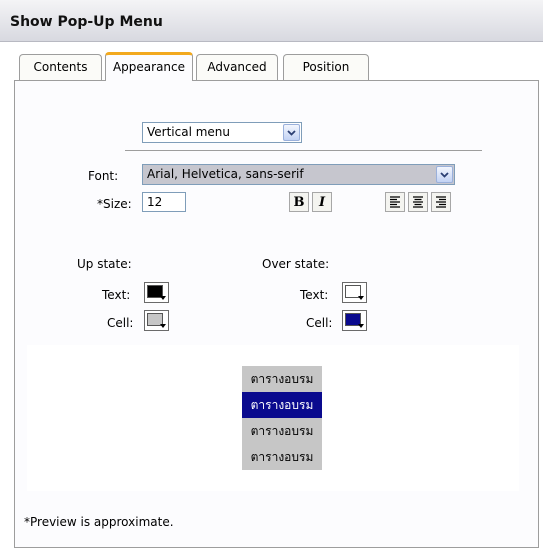 Image resolution: width=543 pixels, height=551 pixels. Describe the element at coordinates (319, 323) in the screenshot. I see `over-cell-label: Cell:` at that location.